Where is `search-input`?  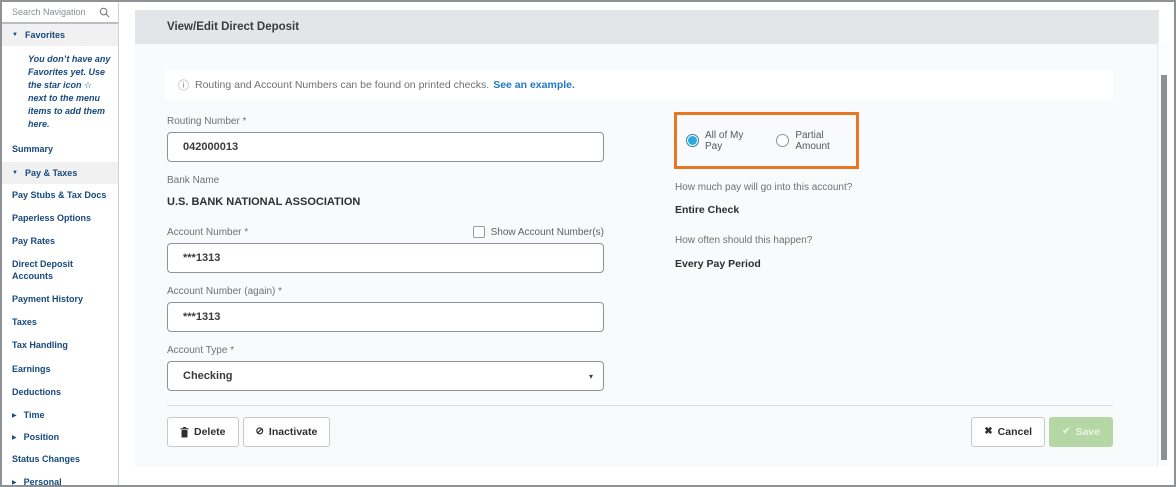
search-input is located at coordinates (55, 12).